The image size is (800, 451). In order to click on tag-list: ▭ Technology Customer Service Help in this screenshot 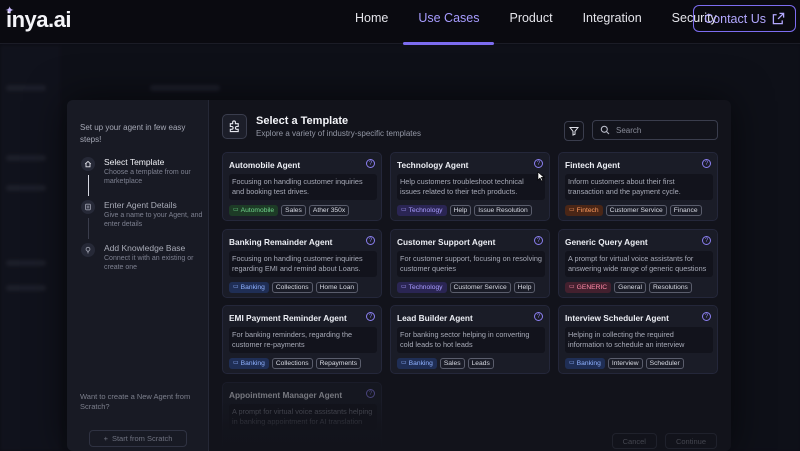, I will do `click(466, 287)`.